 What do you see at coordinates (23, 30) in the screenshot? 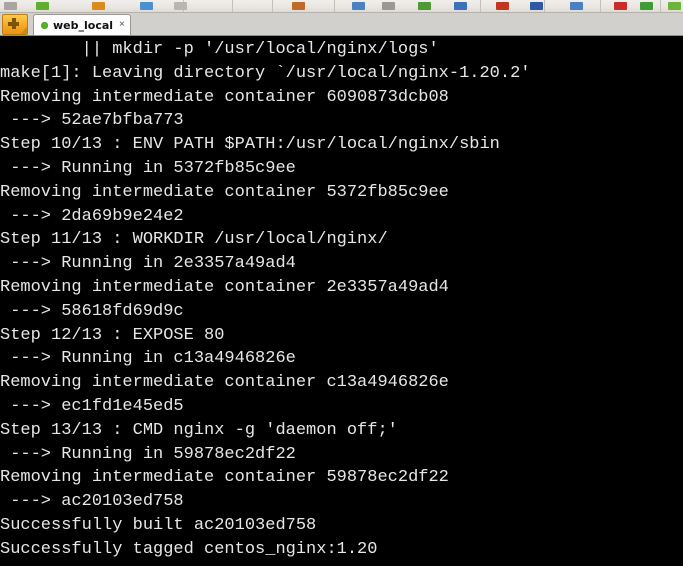
I see `corner-fold-decoration` at bounding box center [23, 30].